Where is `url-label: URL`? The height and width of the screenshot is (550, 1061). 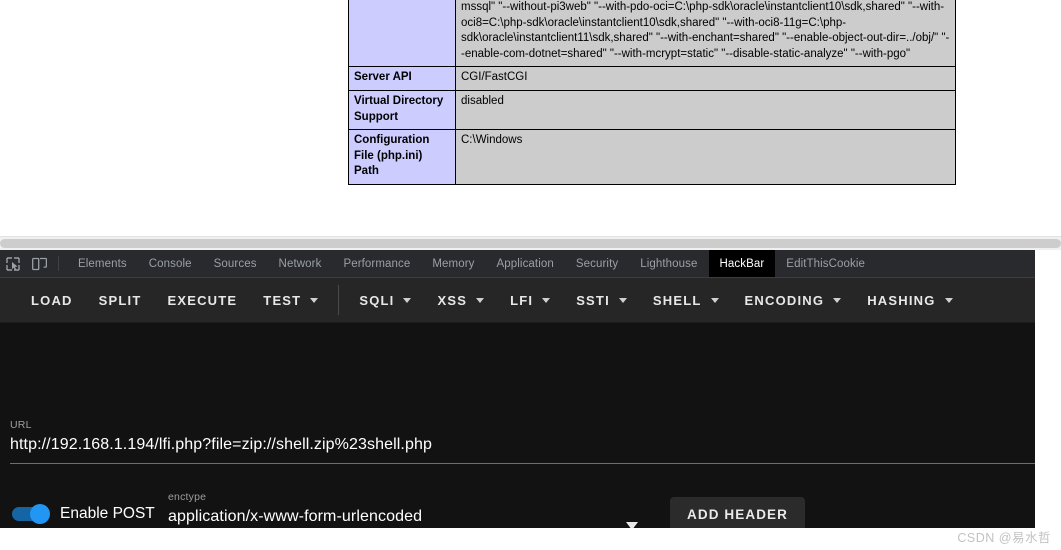 url-label: URL is located at coordinates (21, 425).